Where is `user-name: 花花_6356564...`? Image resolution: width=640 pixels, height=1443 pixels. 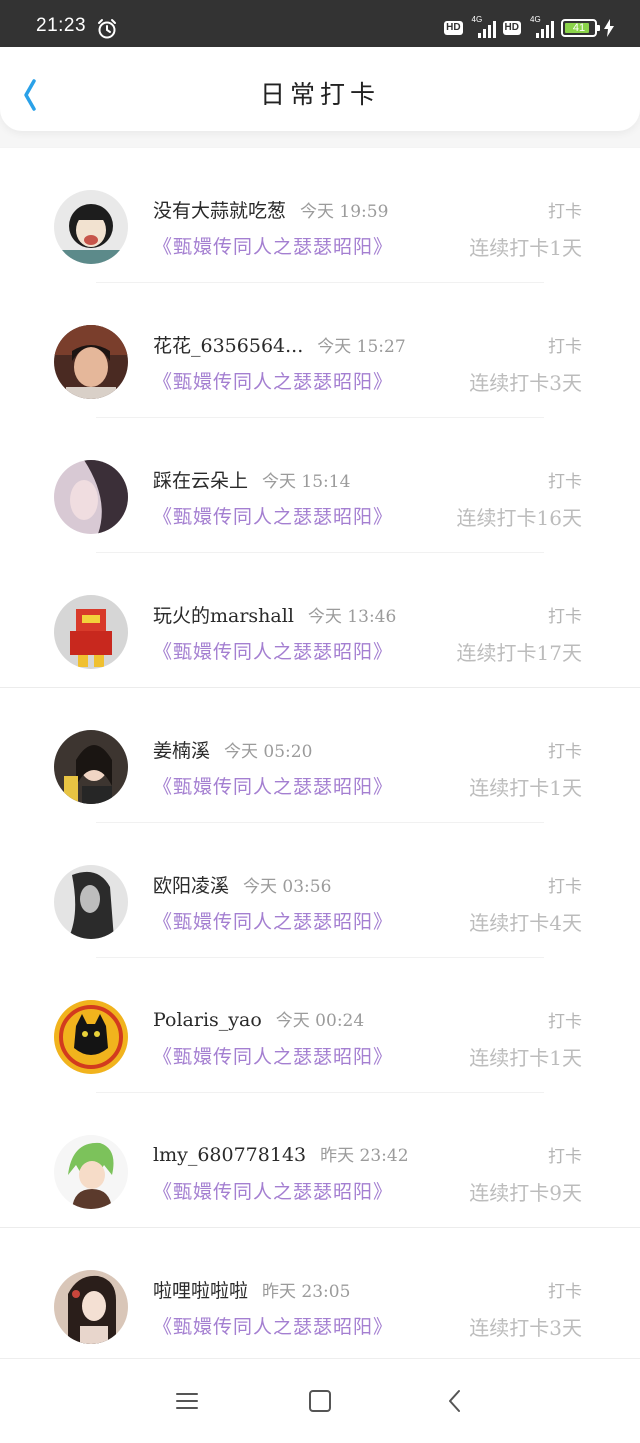
user-name: 花花_6356564... is located at coordinates (228, 344).